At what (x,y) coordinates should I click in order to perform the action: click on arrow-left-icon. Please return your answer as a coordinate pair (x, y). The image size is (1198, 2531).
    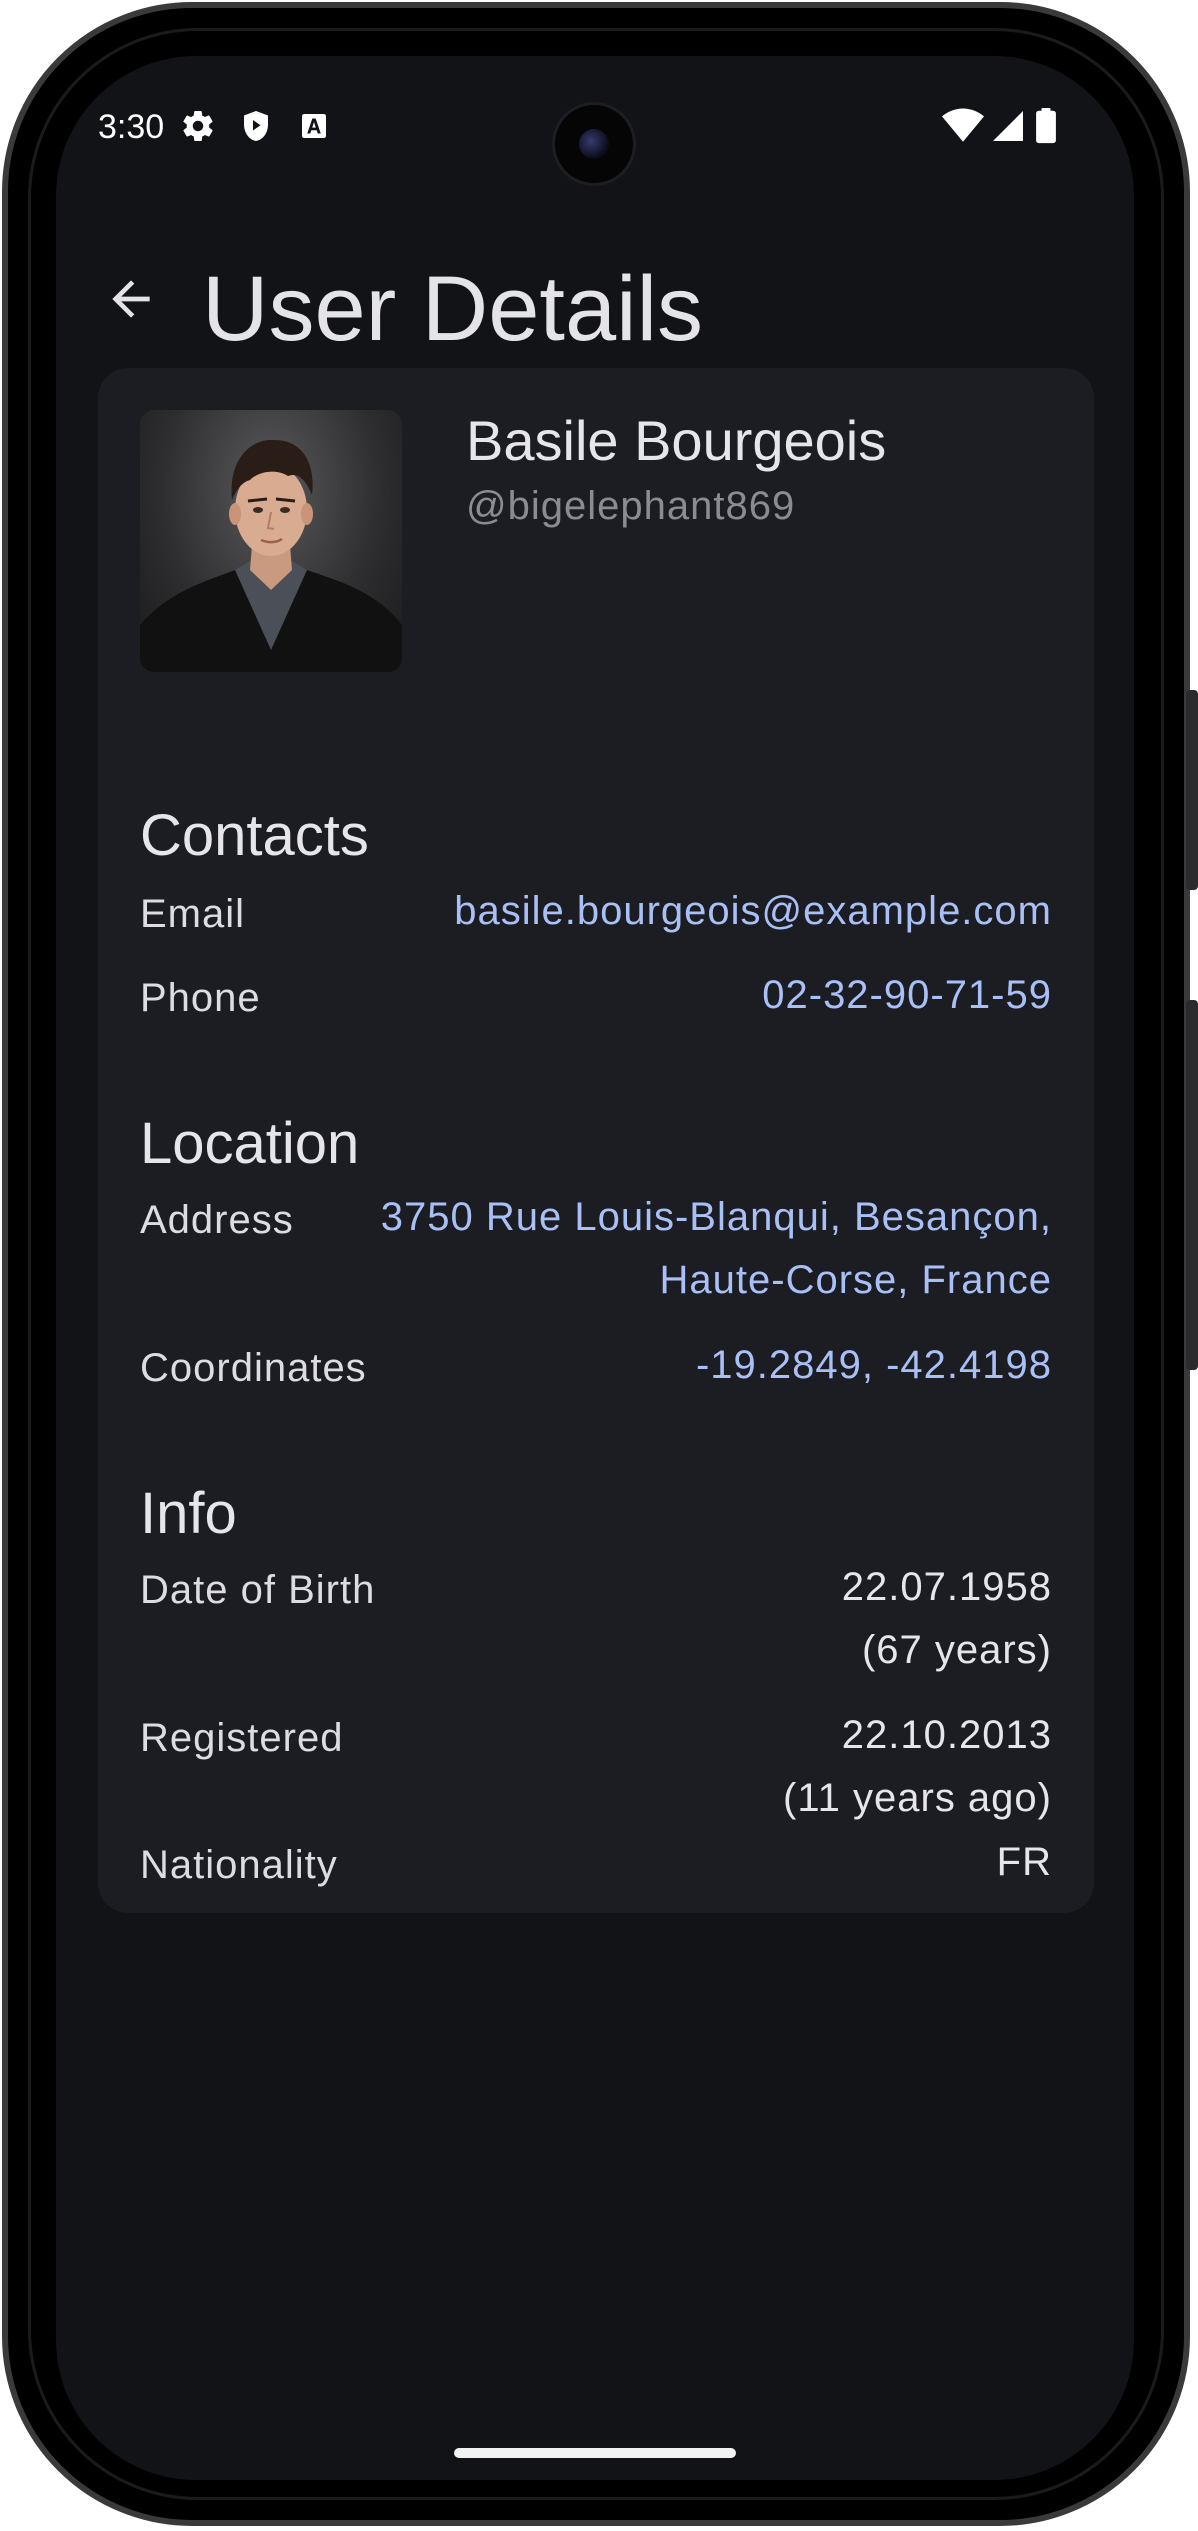
    Looking at the image, I should click on (131, 301).